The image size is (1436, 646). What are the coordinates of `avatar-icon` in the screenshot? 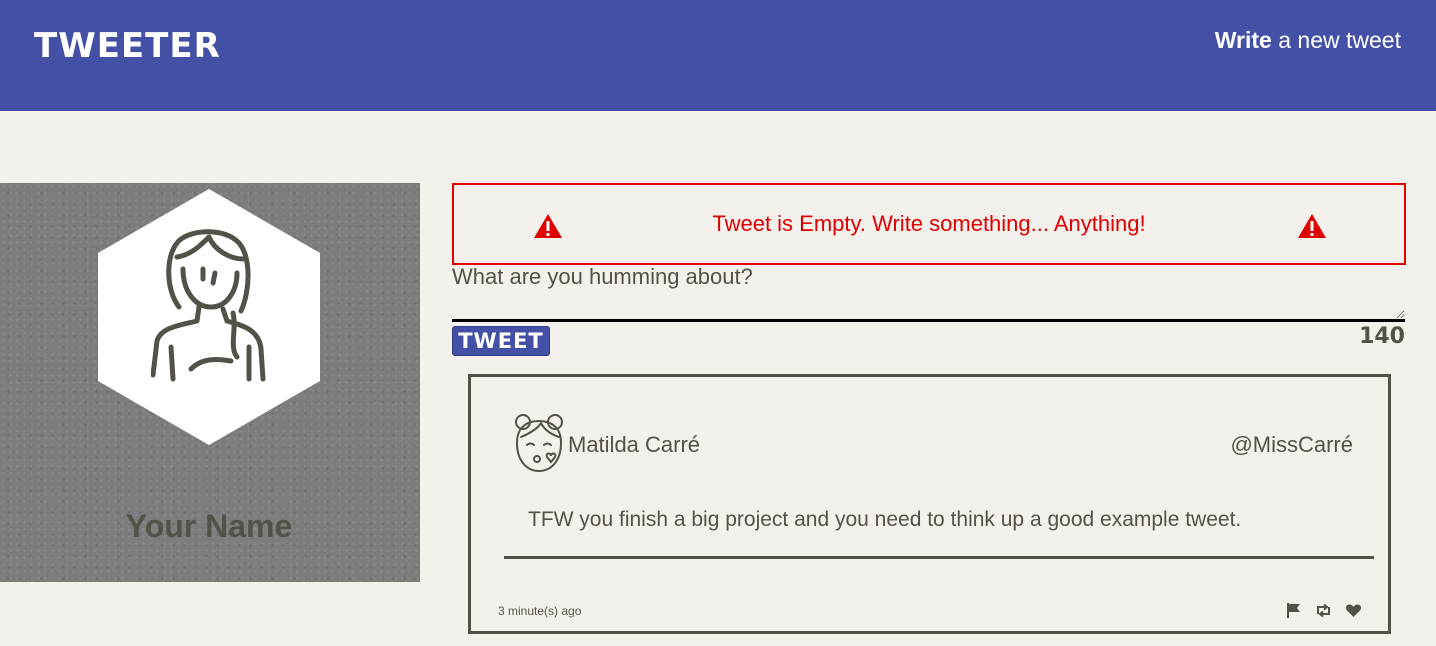 It's located at (208, 305).